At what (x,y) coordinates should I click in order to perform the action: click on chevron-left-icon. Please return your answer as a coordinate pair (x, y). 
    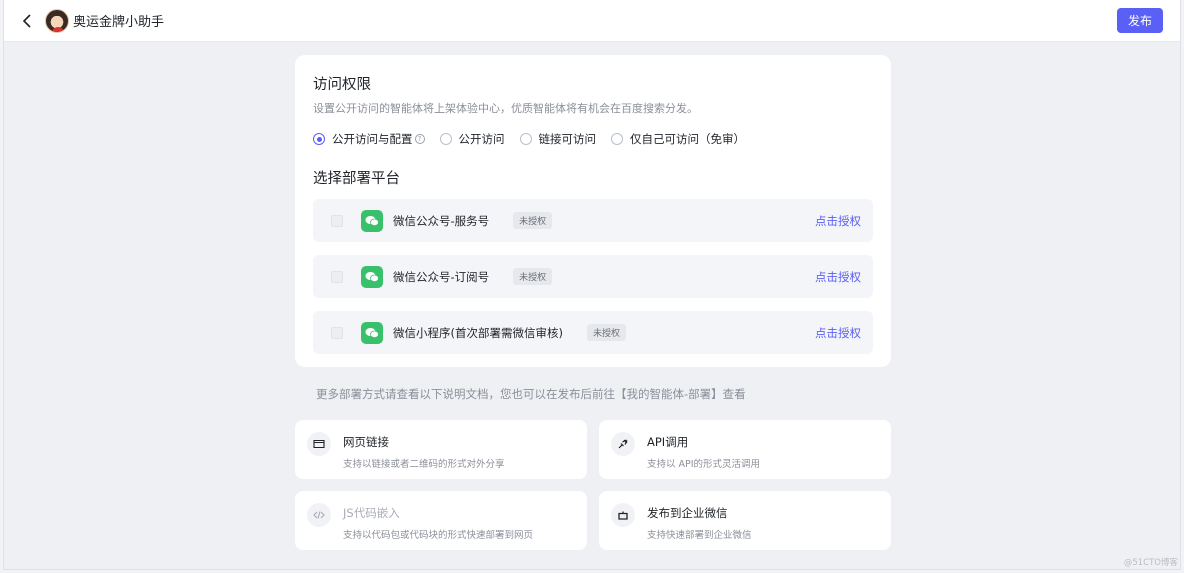
    Looking at the image, I should click on (26, 20).